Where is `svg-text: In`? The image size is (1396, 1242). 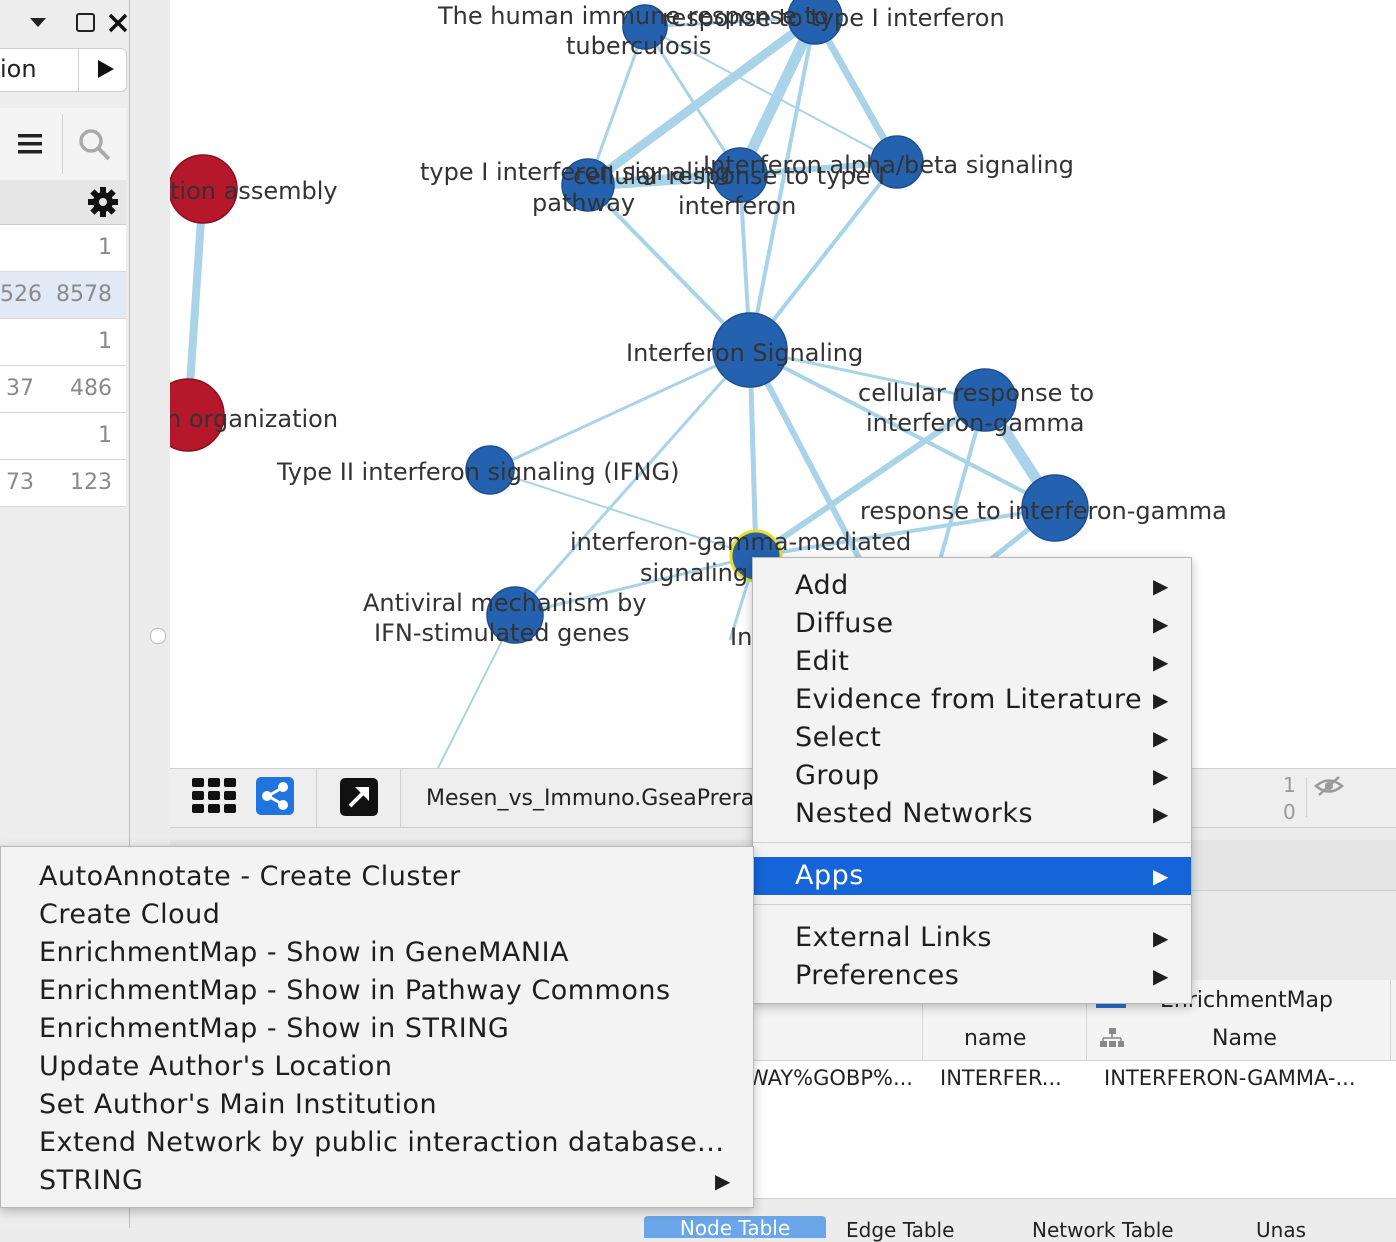 svg-text: In is located at coordinates (741, 637).